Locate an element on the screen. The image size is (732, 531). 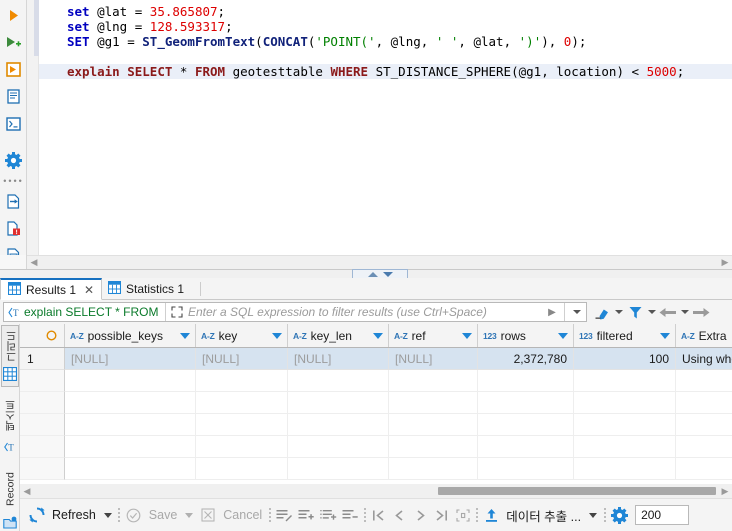
grid-scroll-track is located at coordinates (376, 491).